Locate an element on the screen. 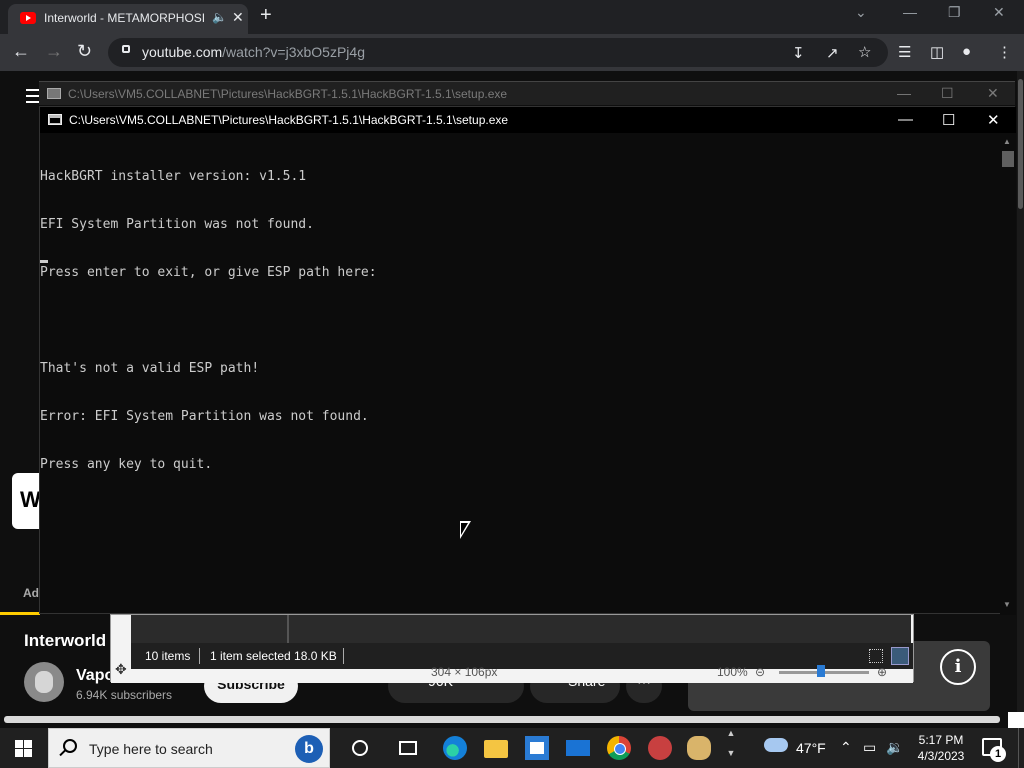 The width and height of the screenshot is (1024, 768). zoom-level: 100% is located at coordinates (732, 672).